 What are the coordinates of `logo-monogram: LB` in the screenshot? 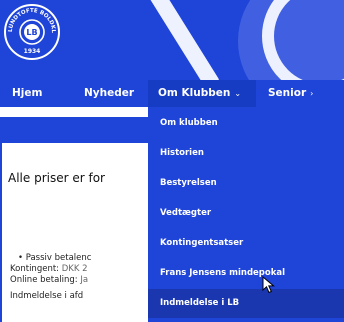 It's located at (31, 32).